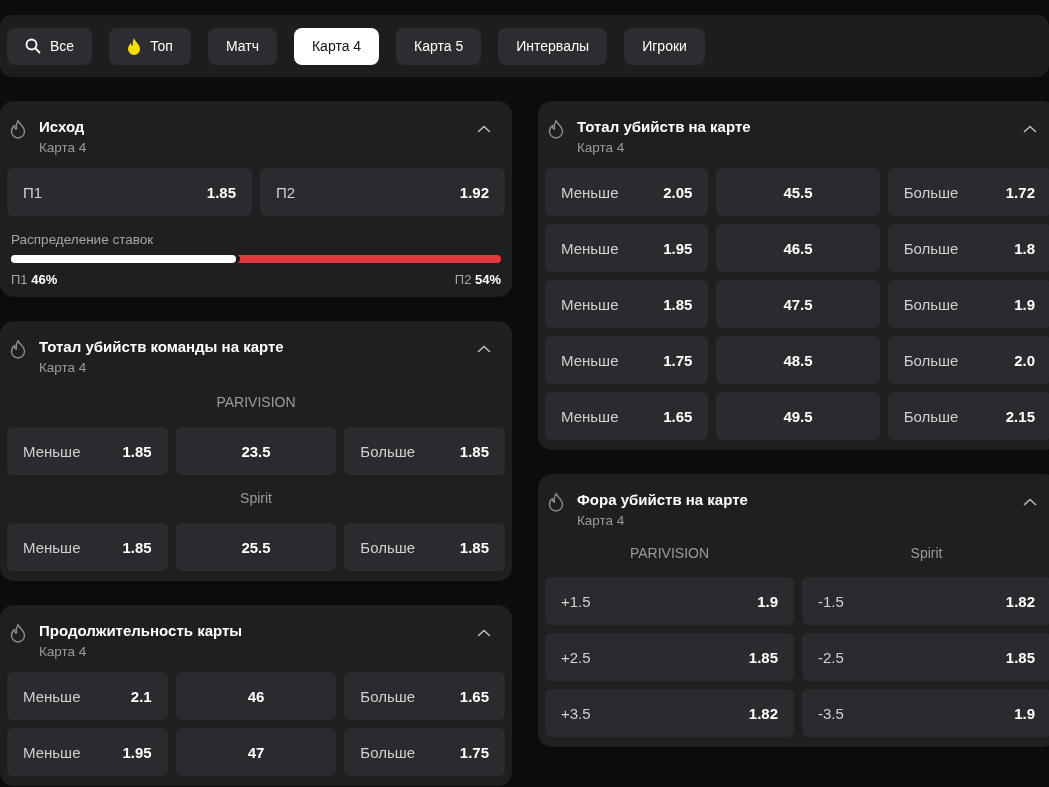 The image size is (1049, 787). What do you see at coordinates (87, 696) in the screenshot?
I see `odds-button: Меньше 2.1` at bounding box center [87, 696].